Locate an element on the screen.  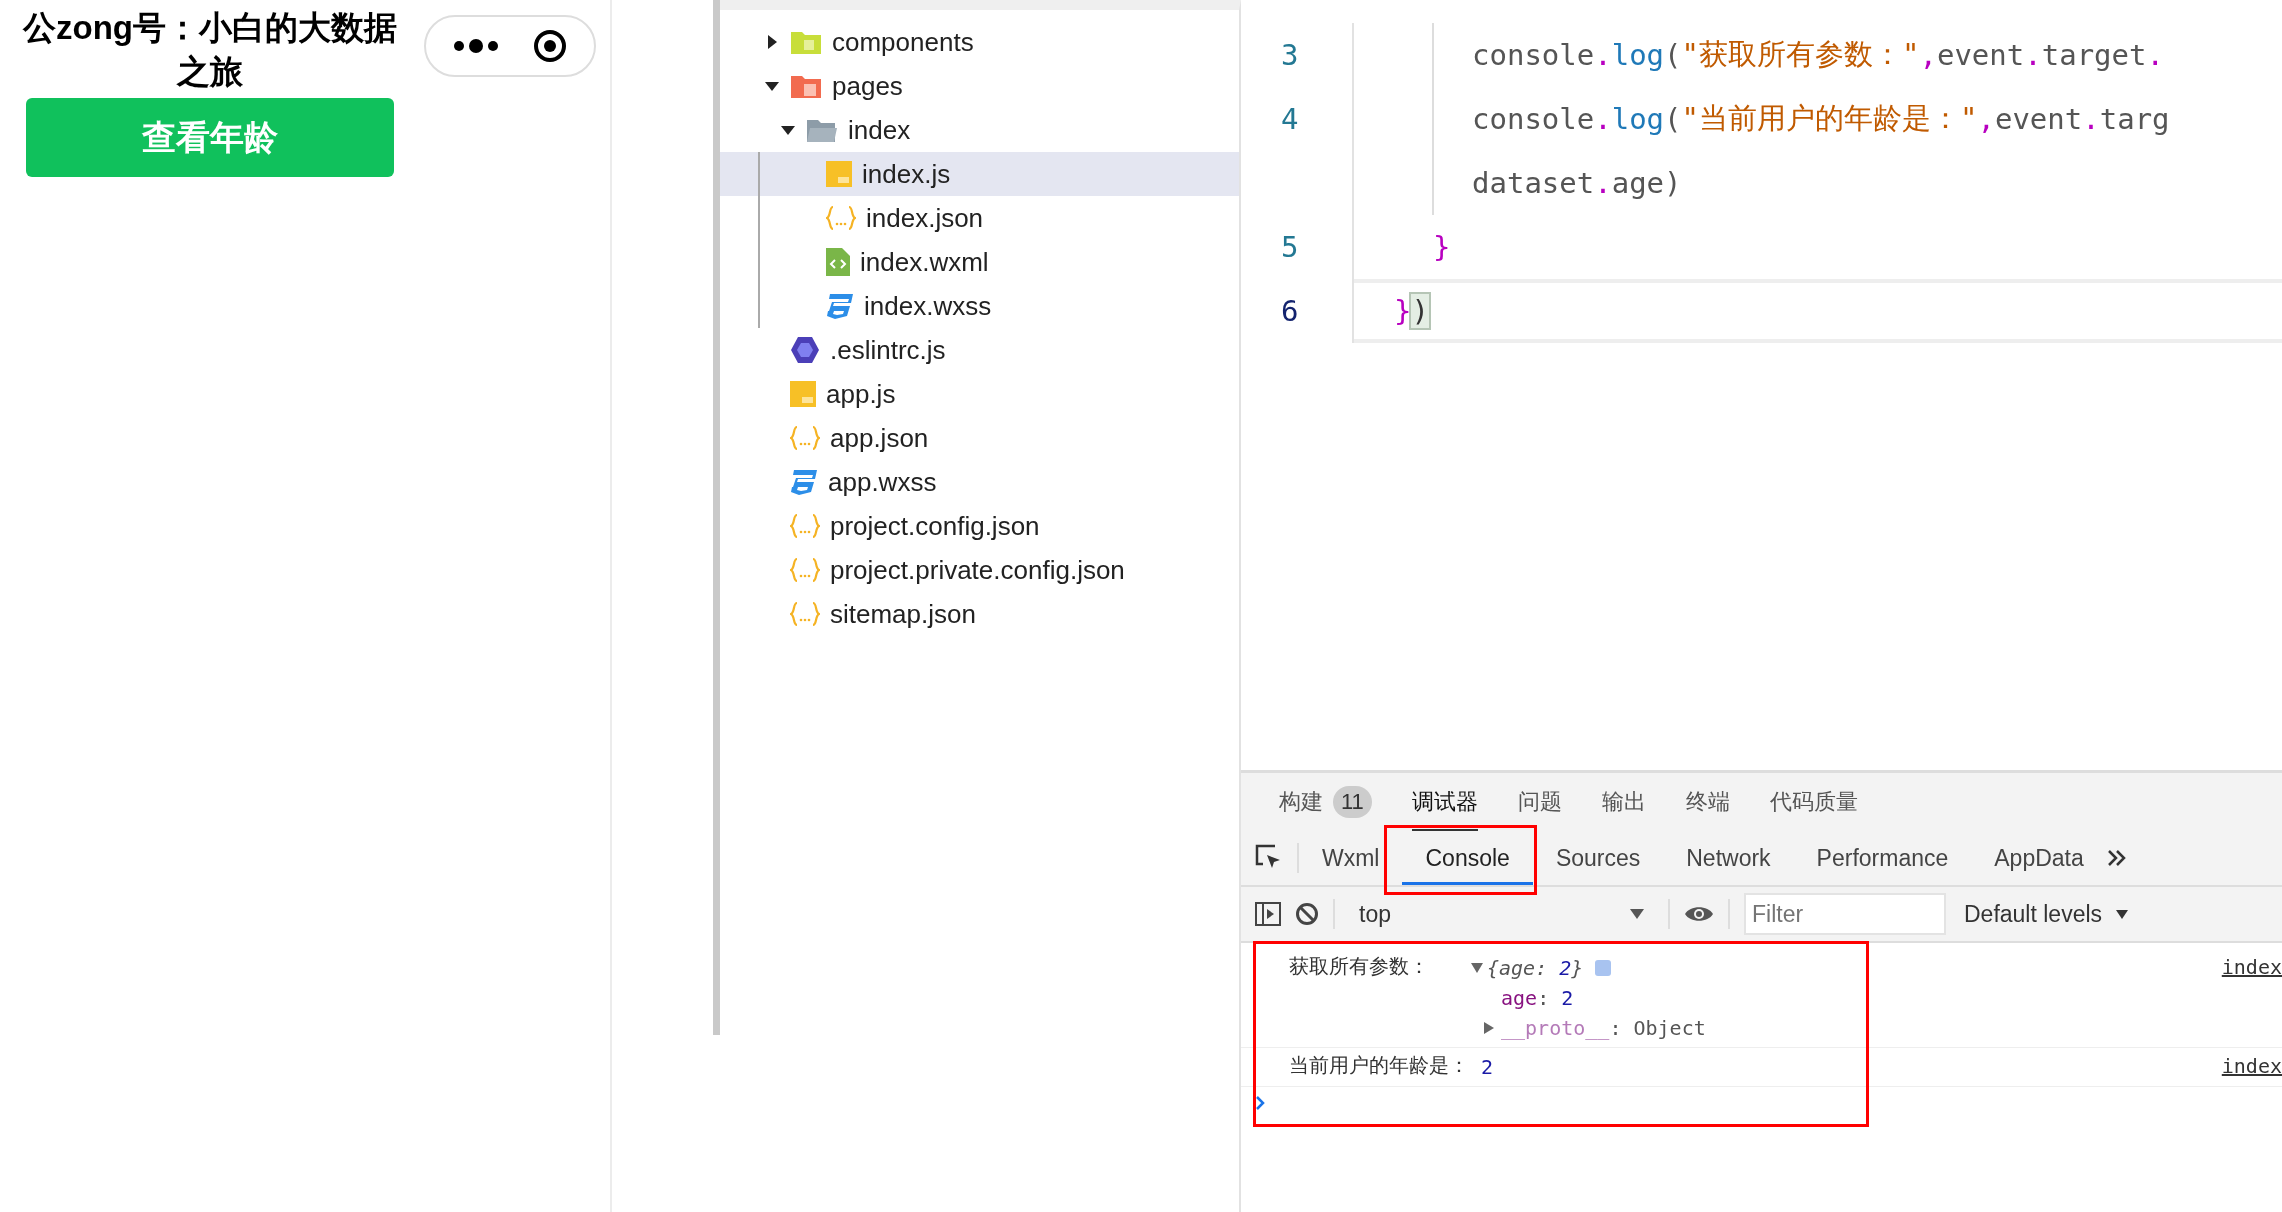
code-line: dataset.age) is located at coordinates (1818, 183).